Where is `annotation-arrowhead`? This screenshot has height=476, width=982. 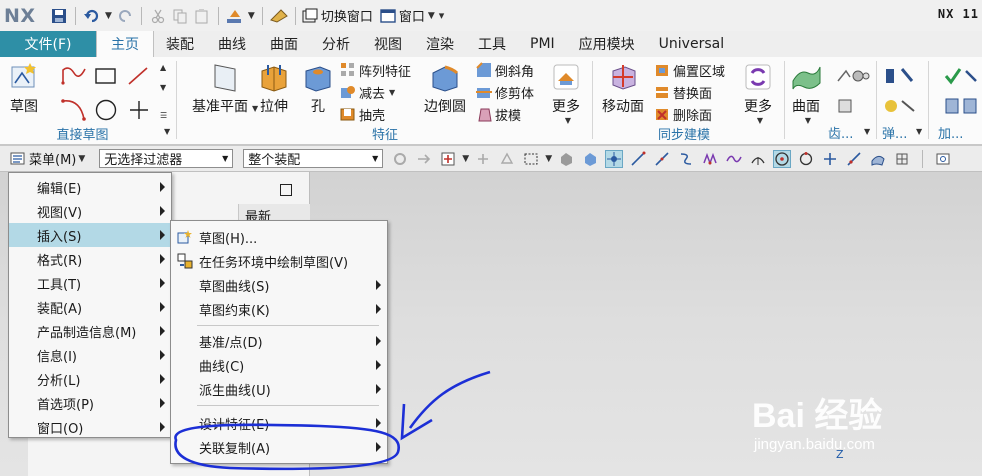
annotation-arrowhead is located at coordinates (416, 422).